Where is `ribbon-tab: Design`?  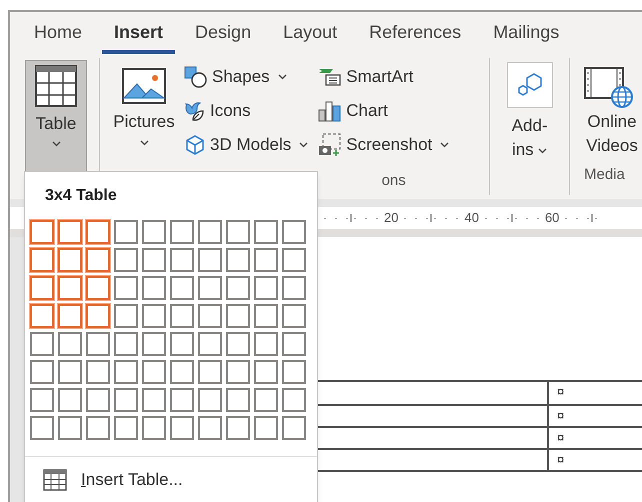
ribbon-tab: Design is located at coordinates (223, 36).